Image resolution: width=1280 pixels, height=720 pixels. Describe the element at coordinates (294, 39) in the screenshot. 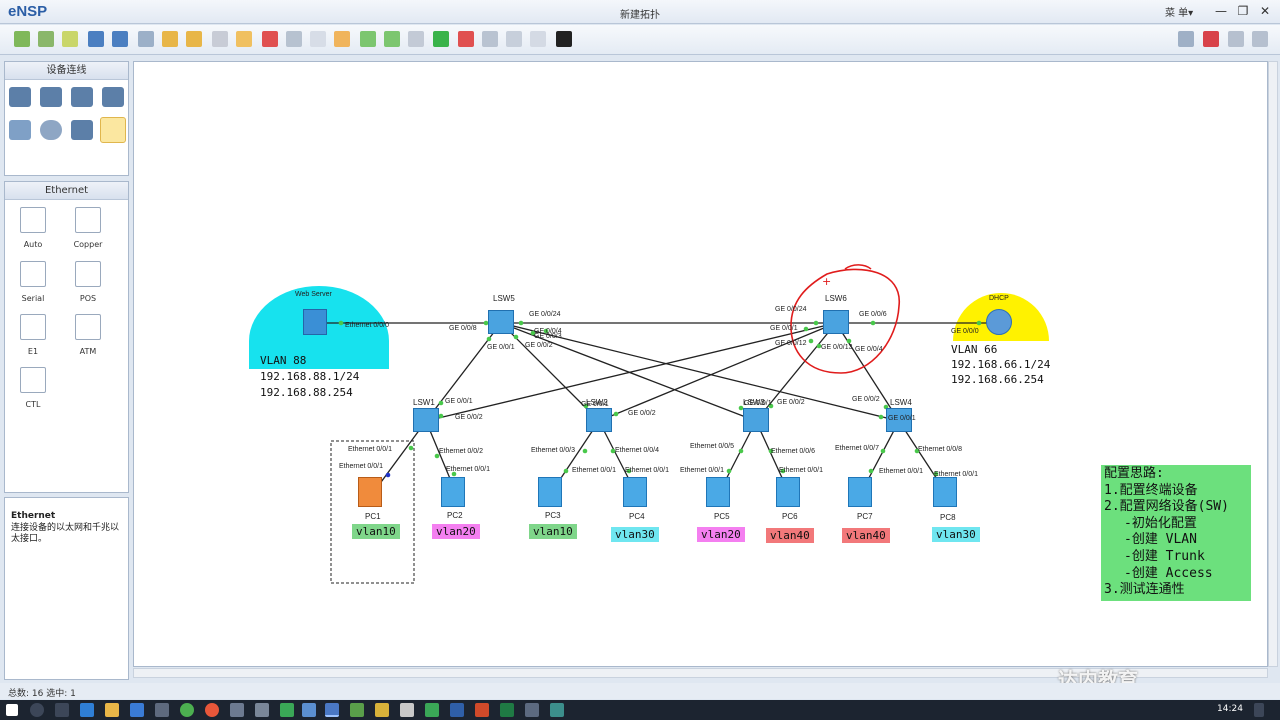

I see `delete-link-icon` at that location.